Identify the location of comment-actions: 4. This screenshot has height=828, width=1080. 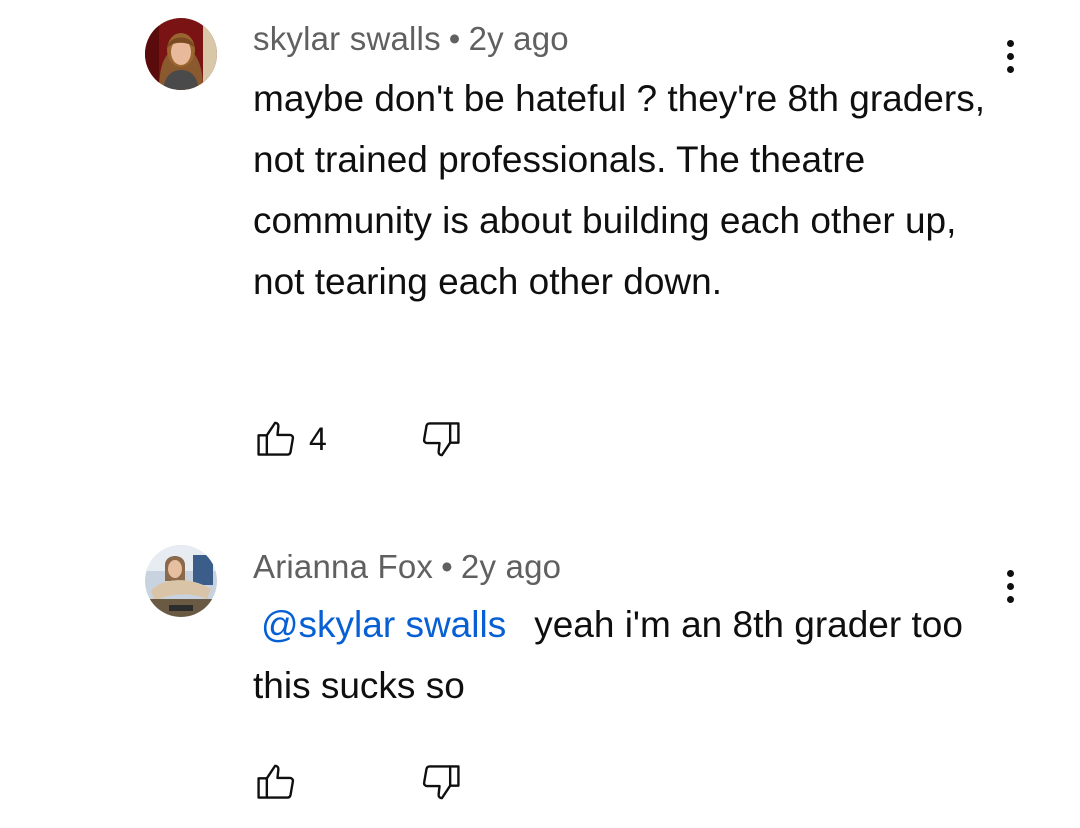
(358, 439).